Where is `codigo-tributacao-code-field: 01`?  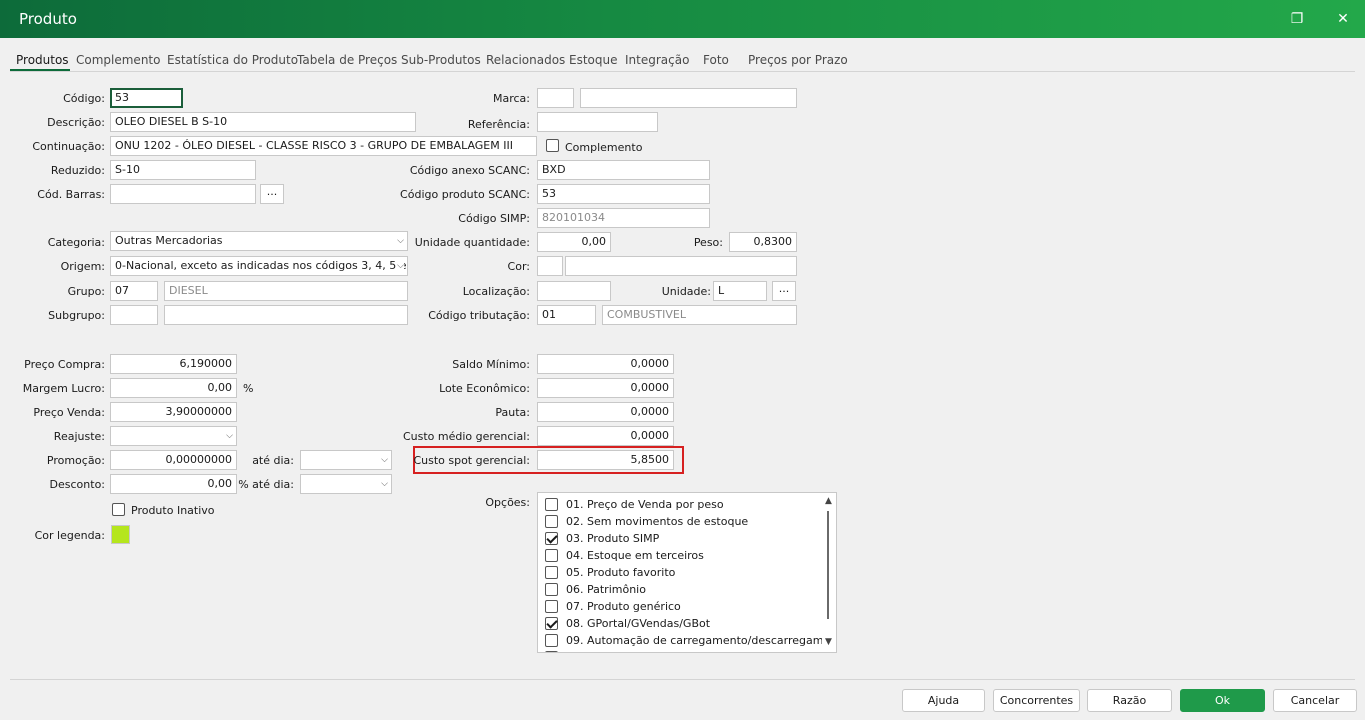 codigo-tributacao-code-field: 01 is located at coordinates (566, 315).